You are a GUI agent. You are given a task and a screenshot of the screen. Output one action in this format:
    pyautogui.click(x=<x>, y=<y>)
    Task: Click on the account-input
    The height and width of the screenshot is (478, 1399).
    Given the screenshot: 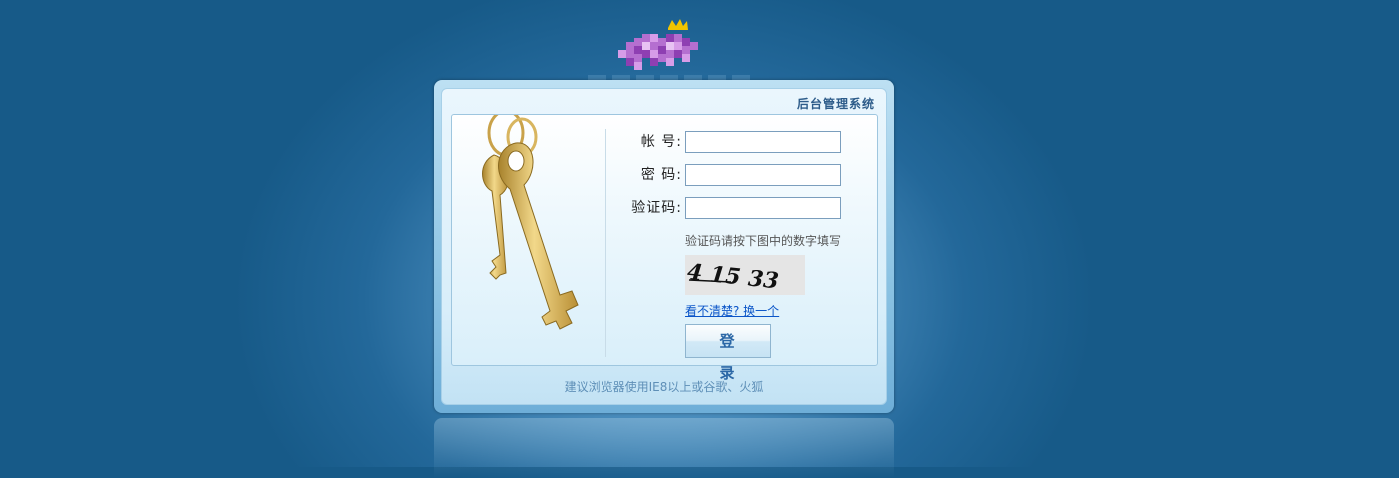 What is the action you would take?
    pyautogui.click(x=763, y=142)
    